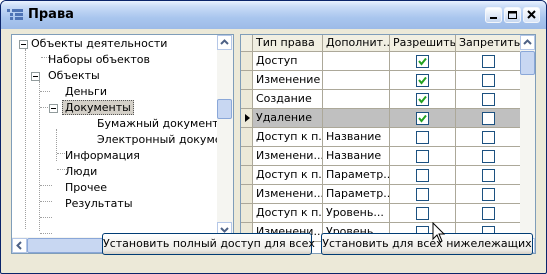 This screenshot has width=547, height=274. I want to click on column-header-deny: Запретить, so click(488, 43).